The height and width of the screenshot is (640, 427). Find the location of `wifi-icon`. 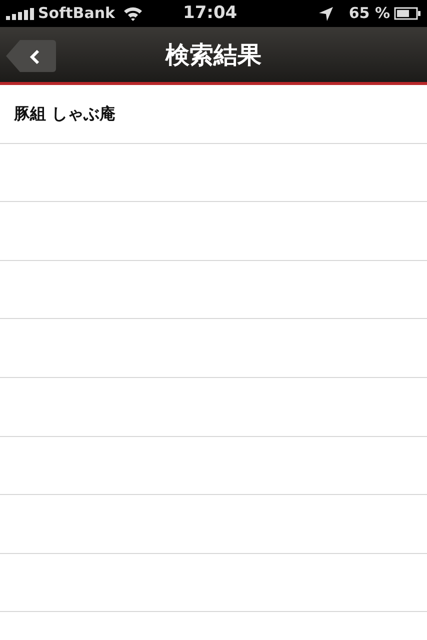

wifi-icon is located at coordinates (133, 13).